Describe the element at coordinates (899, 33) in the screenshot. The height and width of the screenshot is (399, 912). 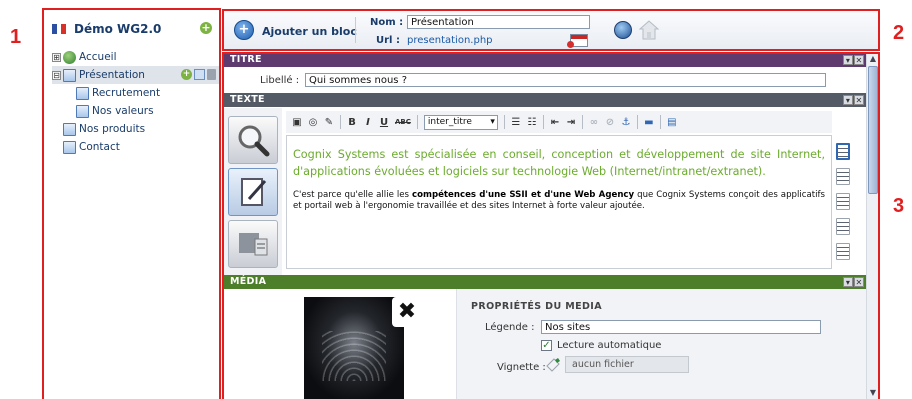
I see `callout-number-2: 2` at that location.